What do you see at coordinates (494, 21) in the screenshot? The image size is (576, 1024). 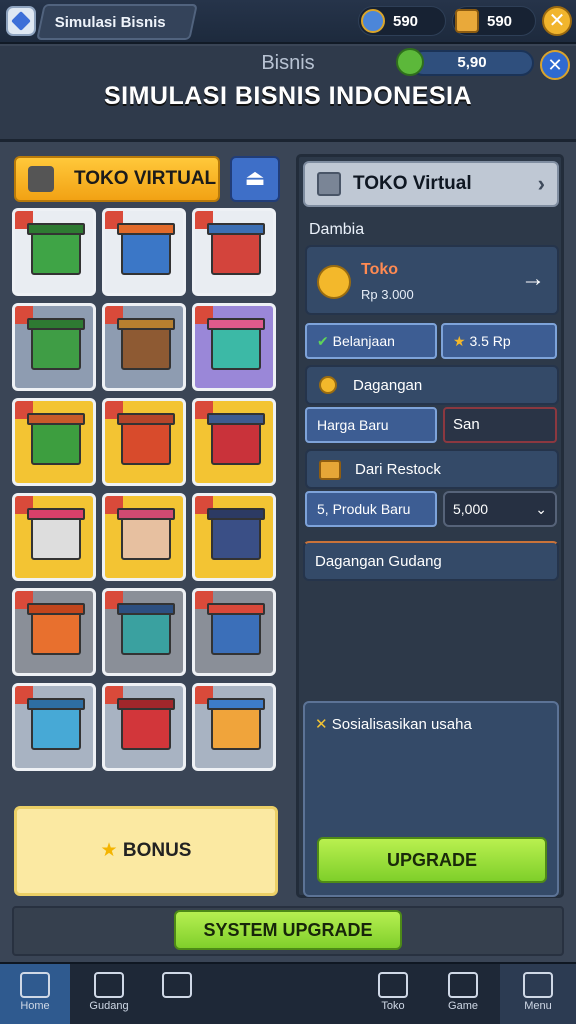 I see `gold-counter: 590` at bounding box center [494, 21].